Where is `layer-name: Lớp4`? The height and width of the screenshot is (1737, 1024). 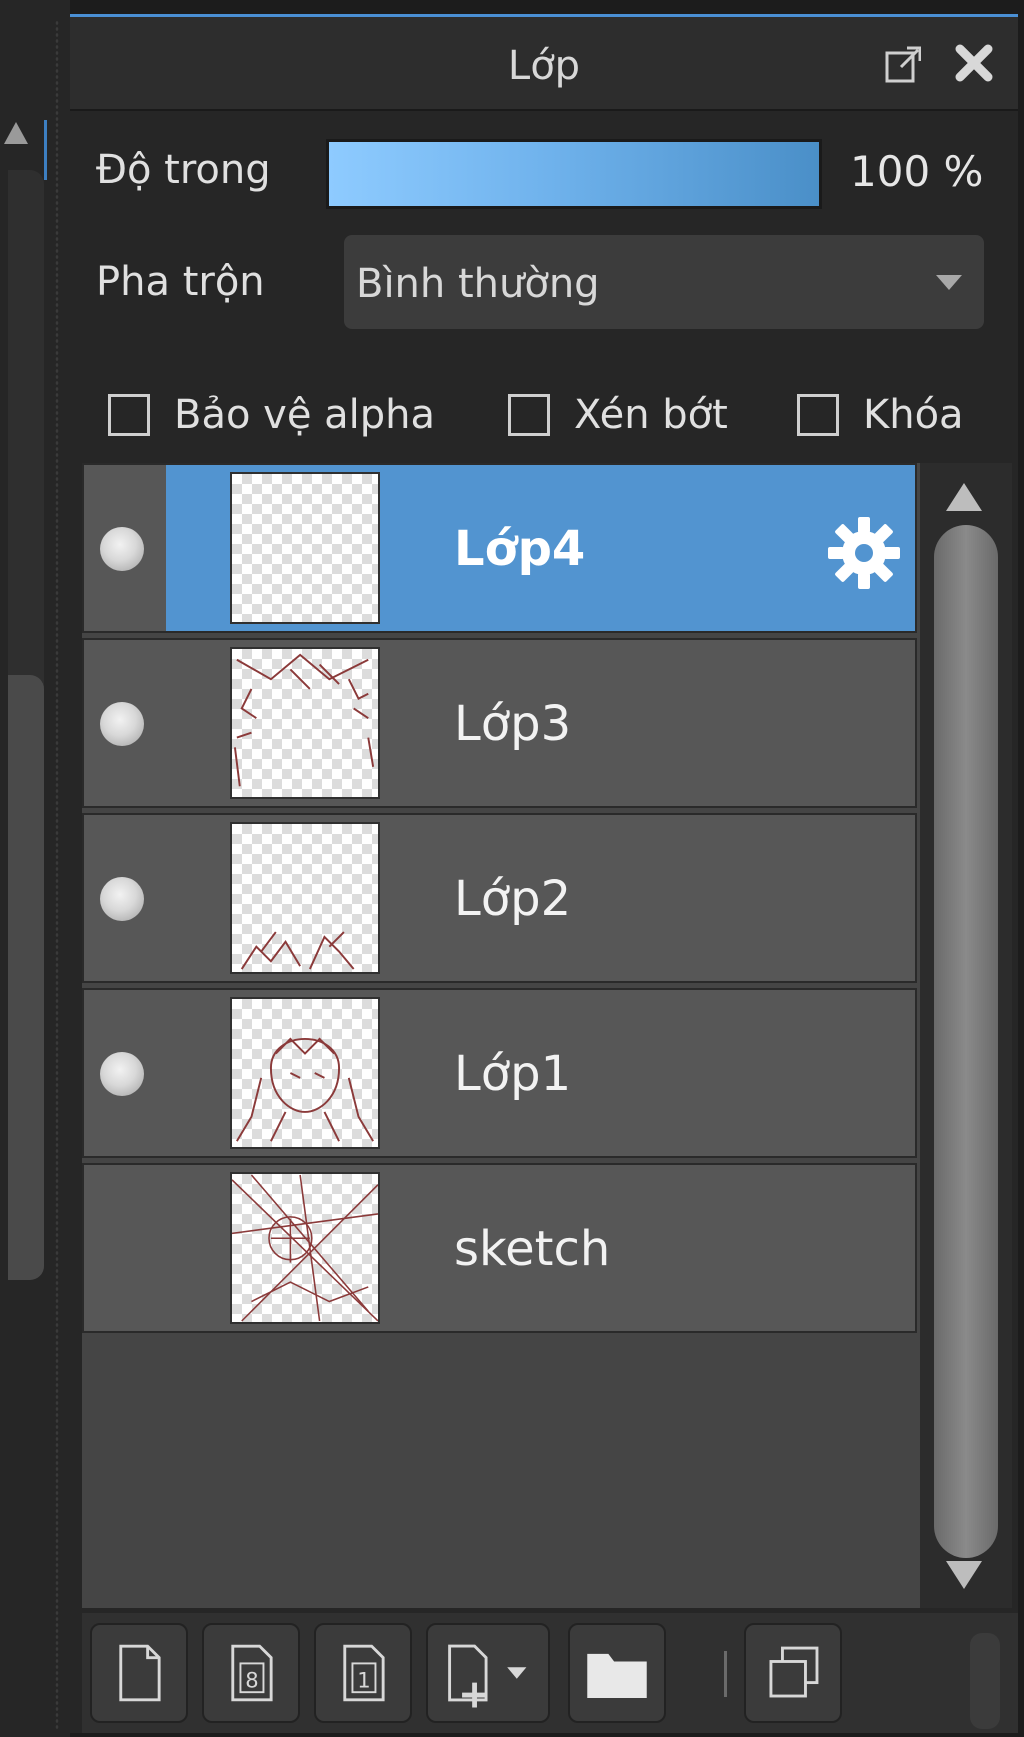 layer-name: Lớp4 is located at coordinates (520, 549).